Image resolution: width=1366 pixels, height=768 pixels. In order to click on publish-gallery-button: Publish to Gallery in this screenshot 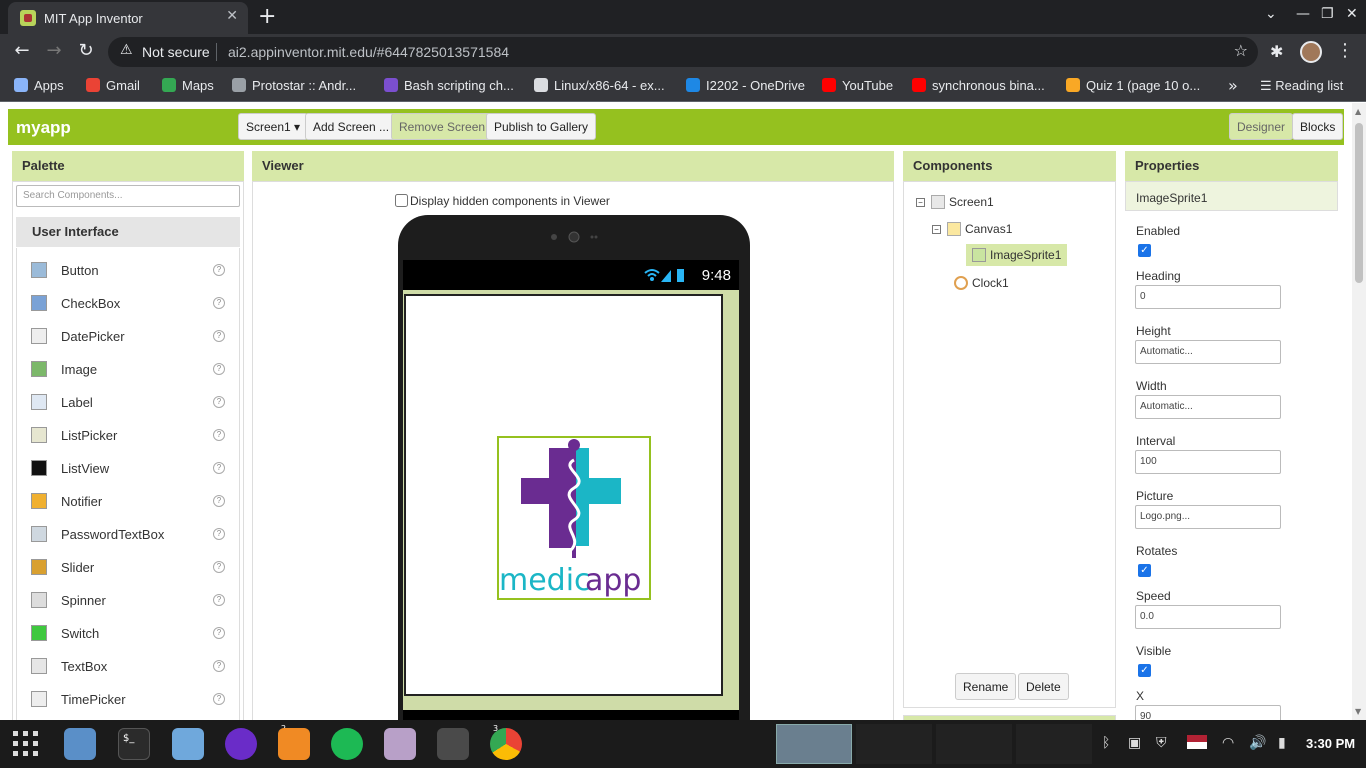, I will do `click(541, 126)`.